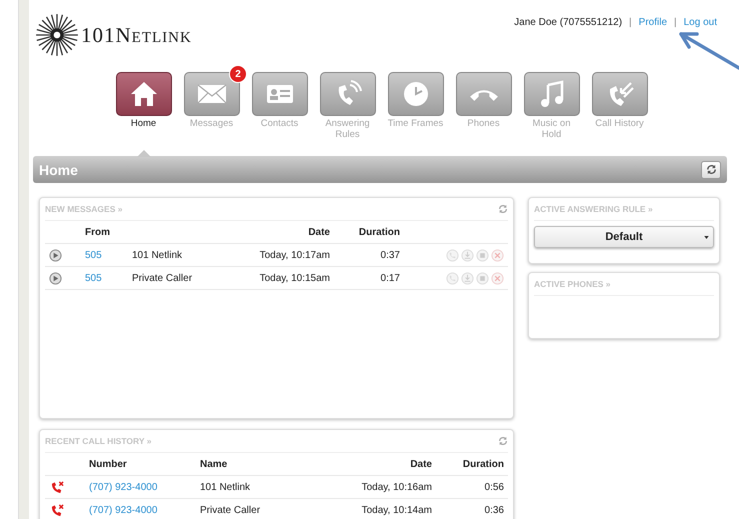 Image resolution: width=739 pixels, height=519 pixels. Describe the element at coordinates (706, 237) in the screenshot. I see `caret-icon` at that location.